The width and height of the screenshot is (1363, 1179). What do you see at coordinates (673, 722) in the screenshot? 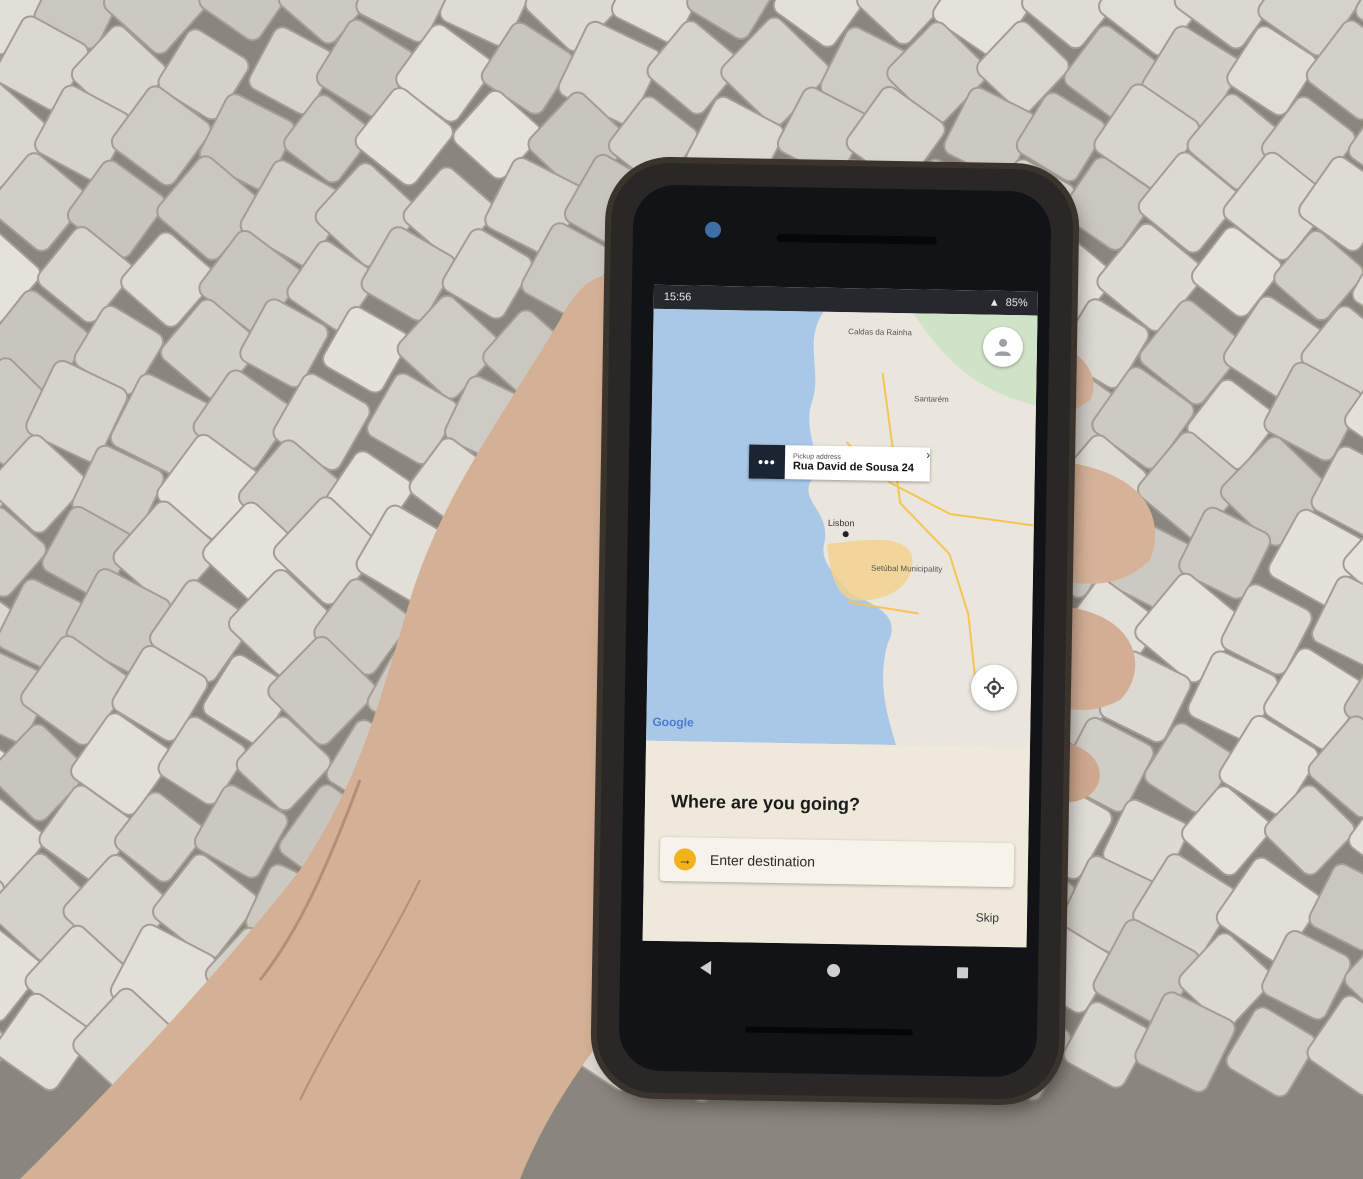
I see `google-logo: Google` at bounding box center [673, 722].